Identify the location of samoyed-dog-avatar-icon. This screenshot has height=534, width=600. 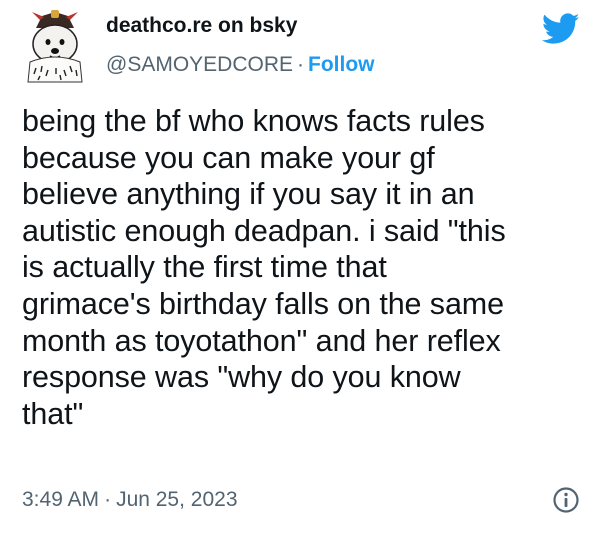
(55, 46).